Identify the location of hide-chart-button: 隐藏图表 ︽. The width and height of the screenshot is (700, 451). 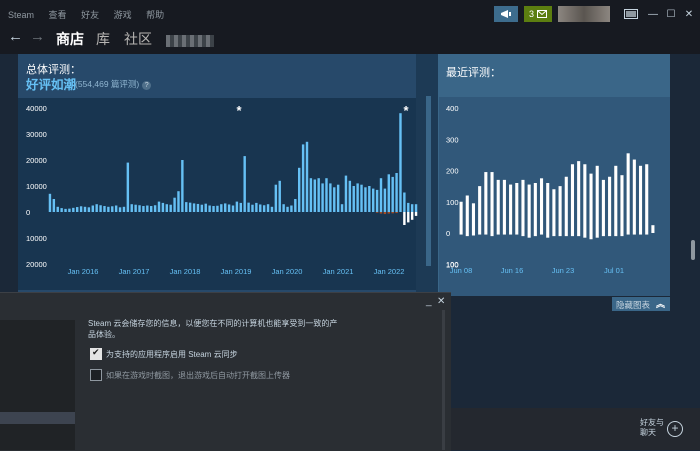
(641, 304).